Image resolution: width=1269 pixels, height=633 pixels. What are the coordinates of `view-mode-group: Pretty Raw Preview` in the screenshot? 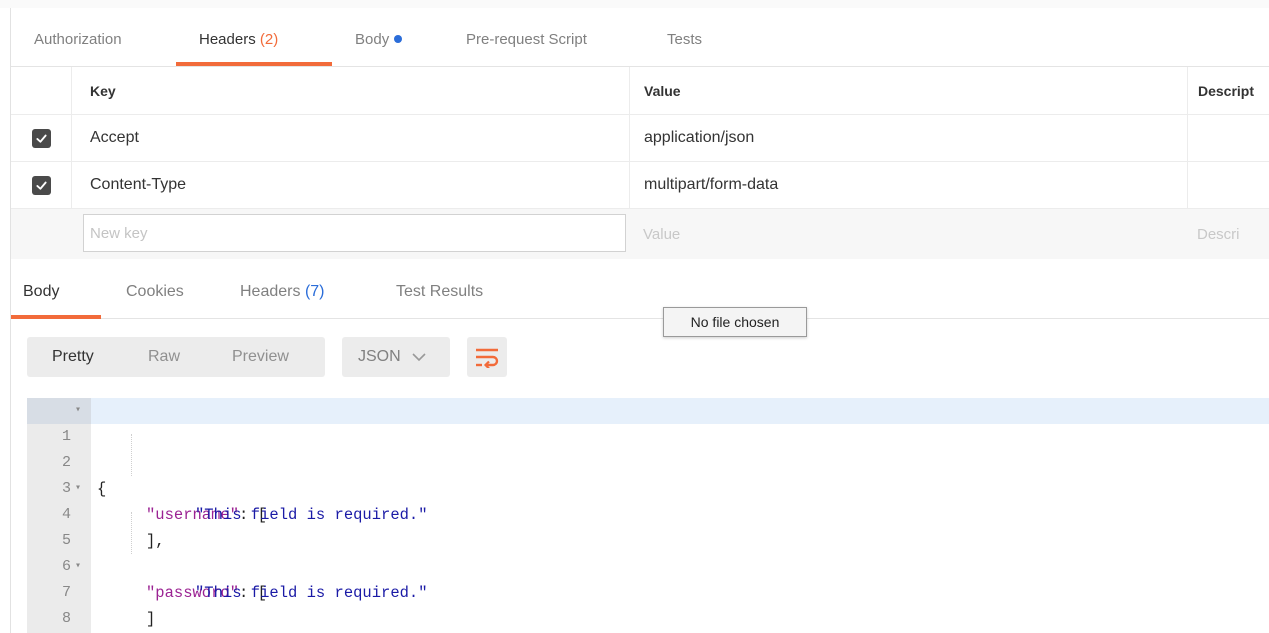 It's located at (176, 357).